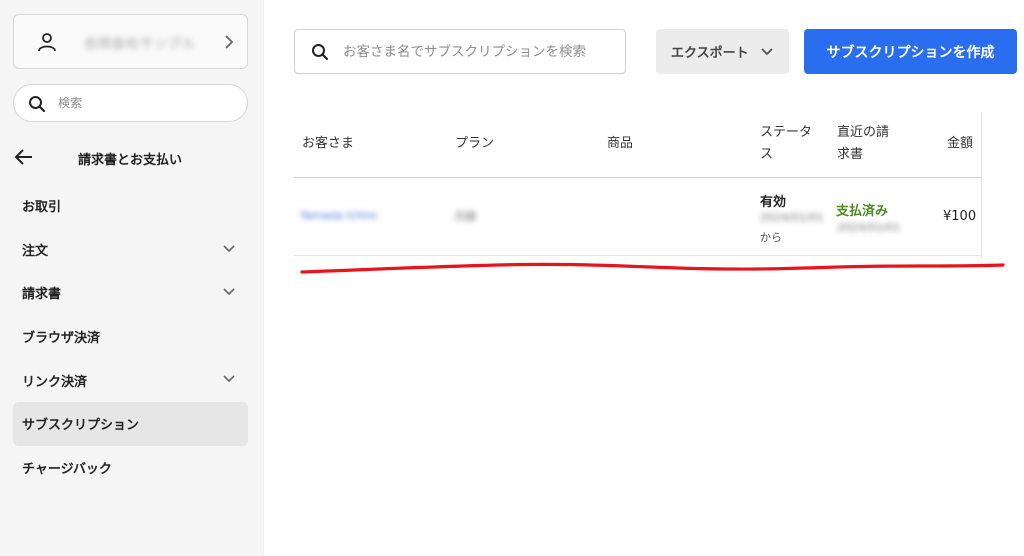 Image resolution: width=1024 pixels, height=556 pixels. I want to click on sidebar-item-browser-payment: ブラウザ決済, so click(130, 337).